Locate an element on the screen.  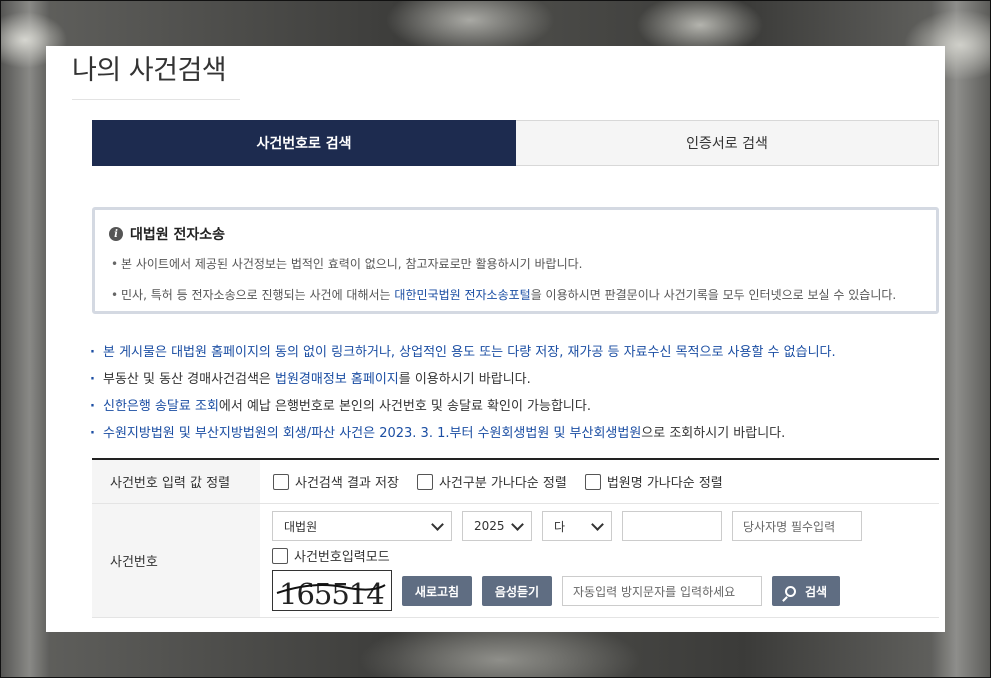
captcha-image: 165514 is located at coordinates (332, 590).